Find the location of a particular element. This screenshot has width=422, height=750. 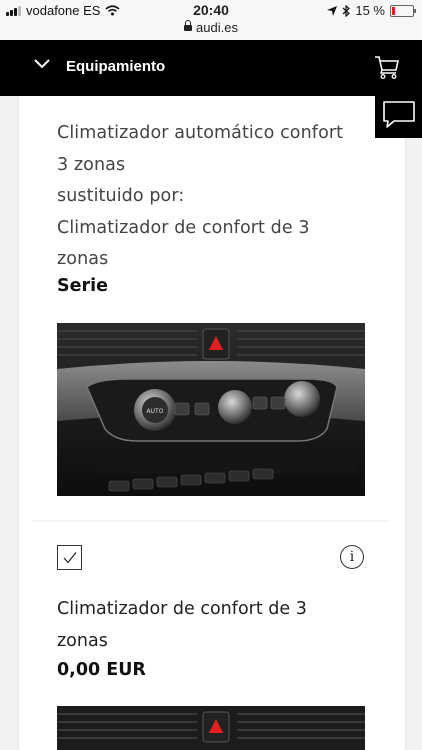

option-name-line: zonas is located at coordinates (82, 640).